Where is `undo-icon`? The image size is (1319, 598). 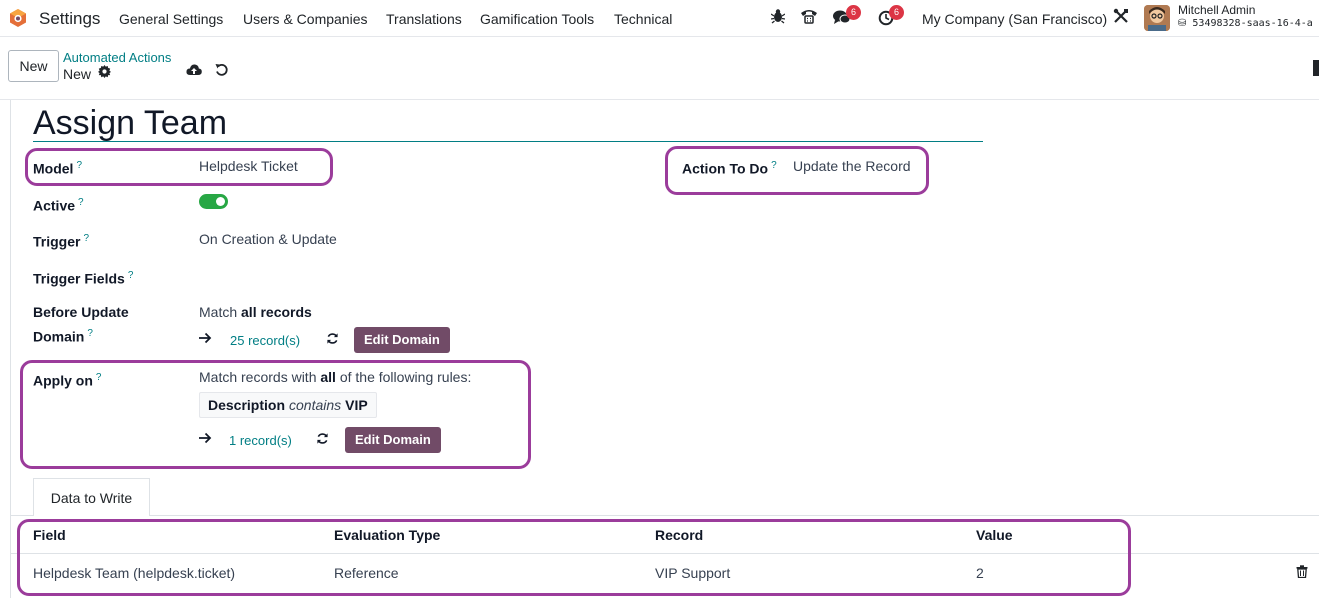
undo-icon is located at coordinates (222, 72).